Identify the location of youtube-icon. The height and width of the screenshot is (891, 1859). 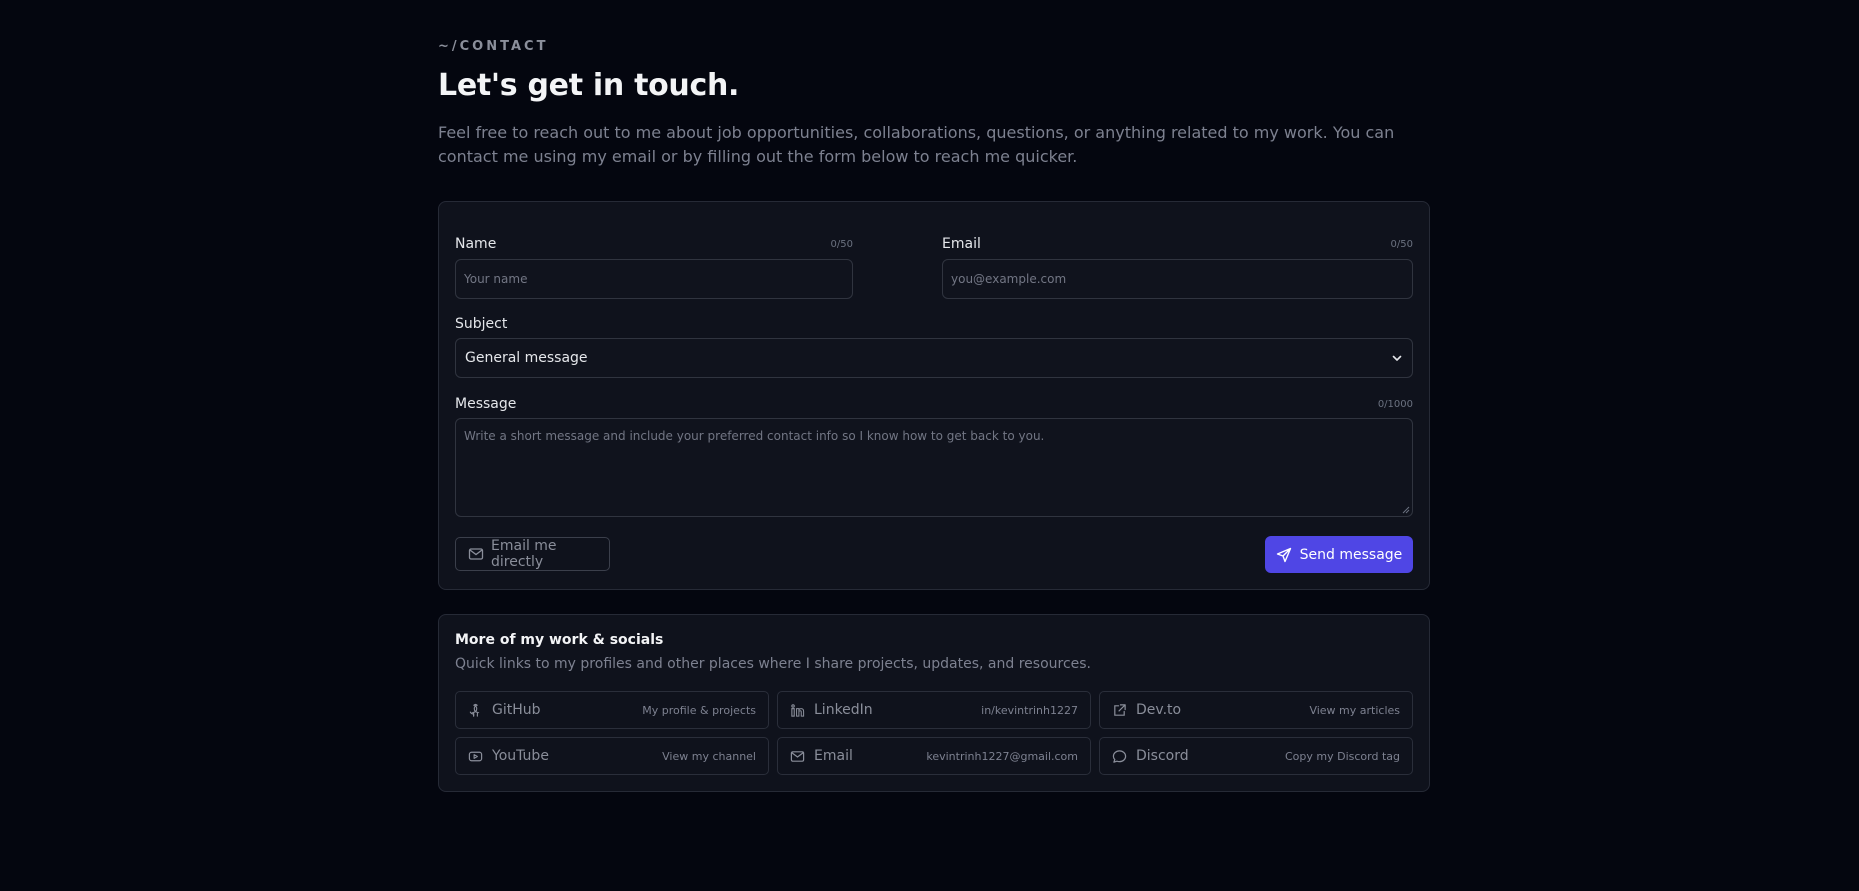
(475, 756).